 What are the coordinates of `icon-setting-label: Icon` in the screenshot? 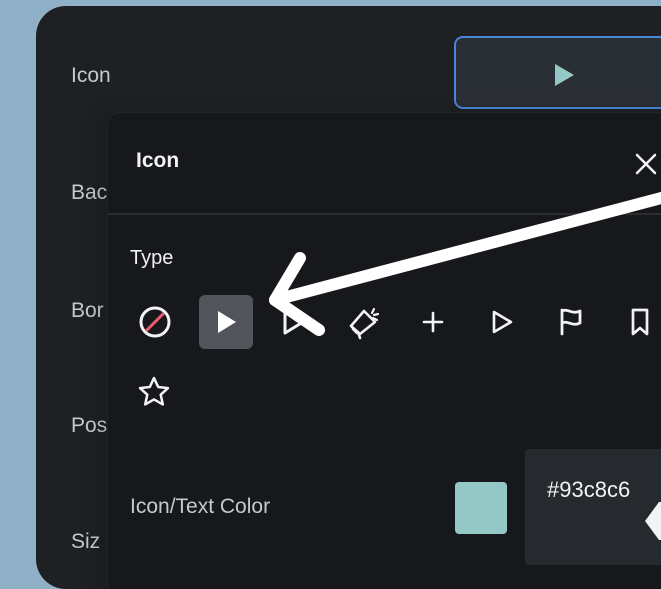 It's located at (91, 75).